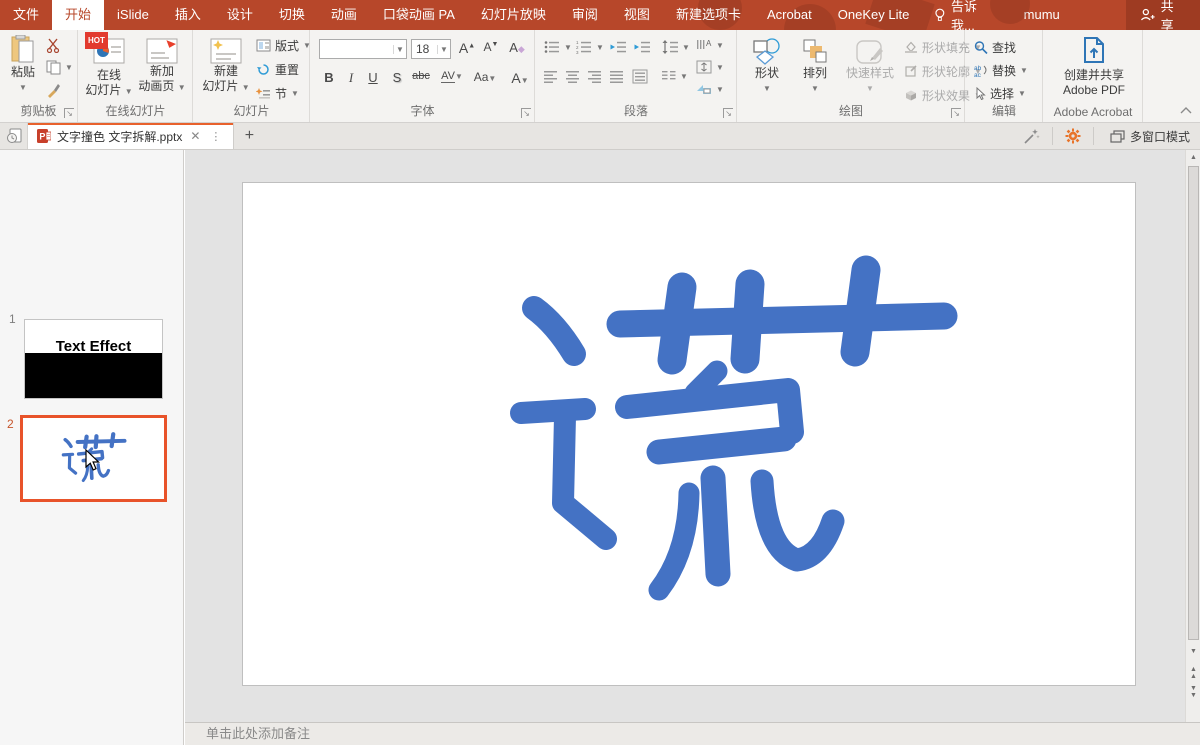 The image size is (1200, 745). Describe the element at coordinates (789, 15) in the screenshot. I see `tab-acrobat: Acrobat` at that location.